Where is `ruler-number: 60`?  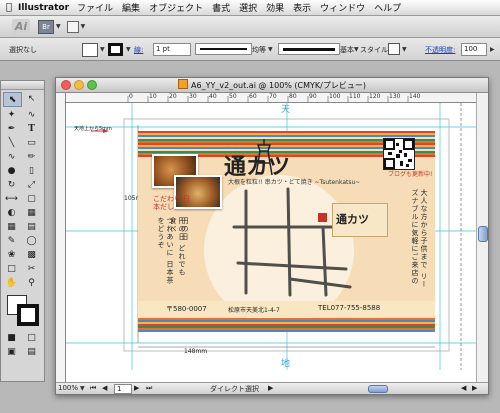 ruler-number: 60 is located at coordinates (253, 96).